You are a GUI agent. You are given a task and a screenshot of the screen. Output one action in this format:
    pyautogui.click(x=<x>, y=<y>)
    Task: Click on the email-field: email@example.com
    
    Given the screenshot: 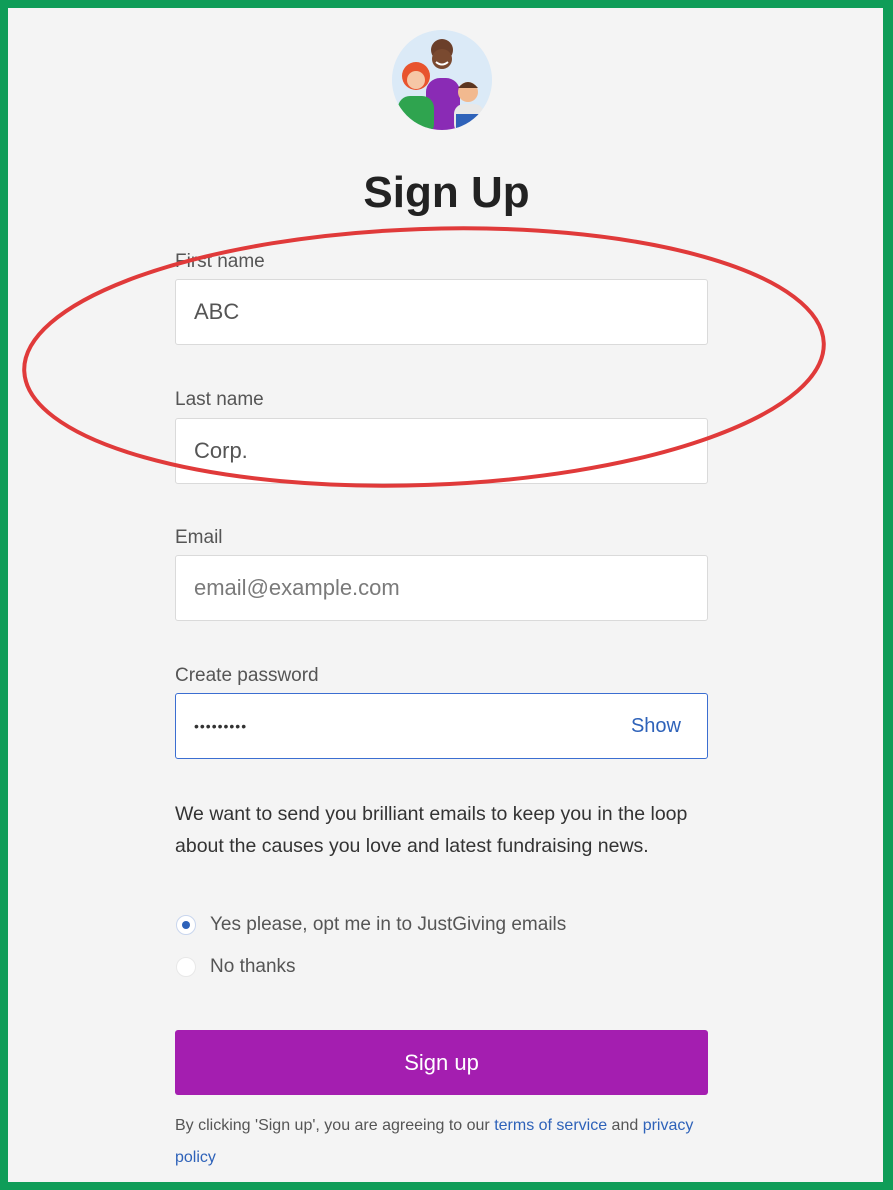 What is the action you would take?
    pyautogui.click(x=441, y=588)
    